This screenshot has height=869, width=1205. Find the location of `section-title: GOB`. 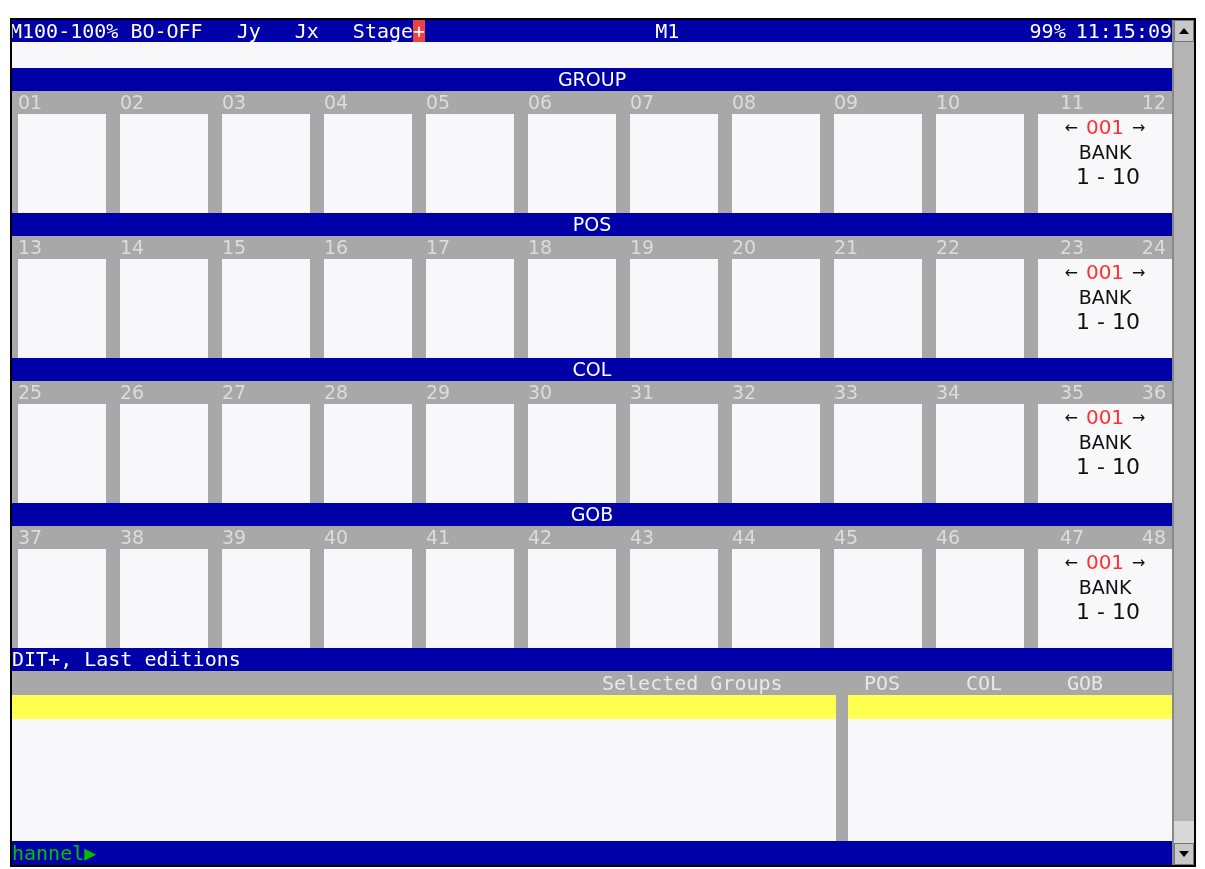

section-title: GOB is located at coordinates (592, 514).